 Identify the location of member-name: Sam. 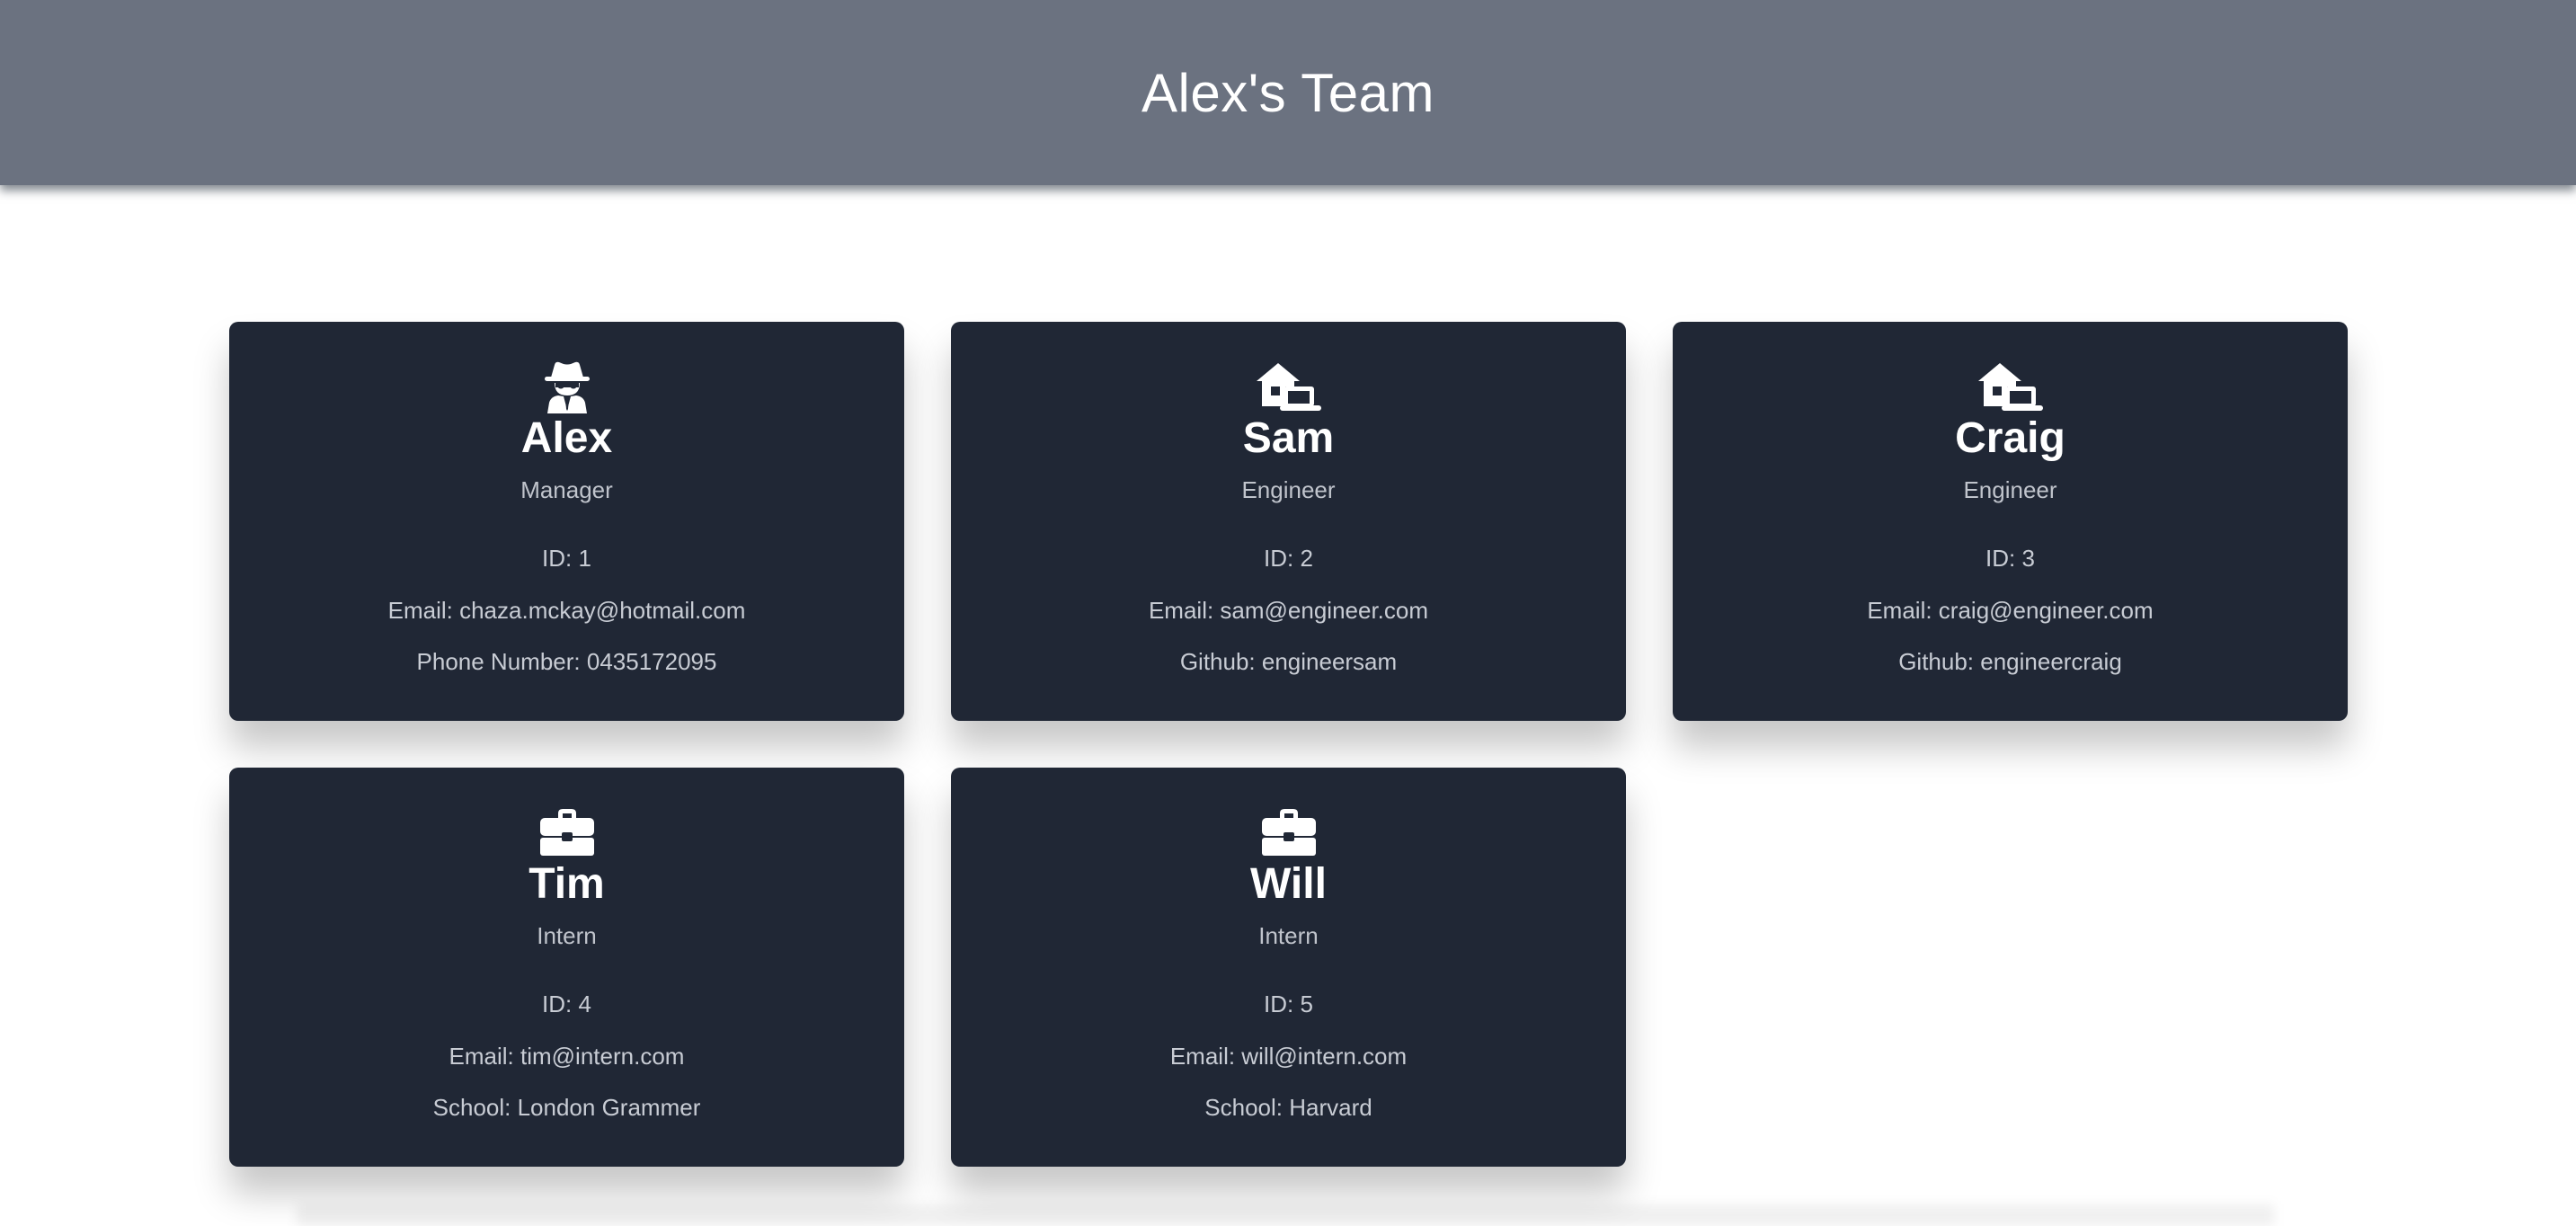
(1288, 438).